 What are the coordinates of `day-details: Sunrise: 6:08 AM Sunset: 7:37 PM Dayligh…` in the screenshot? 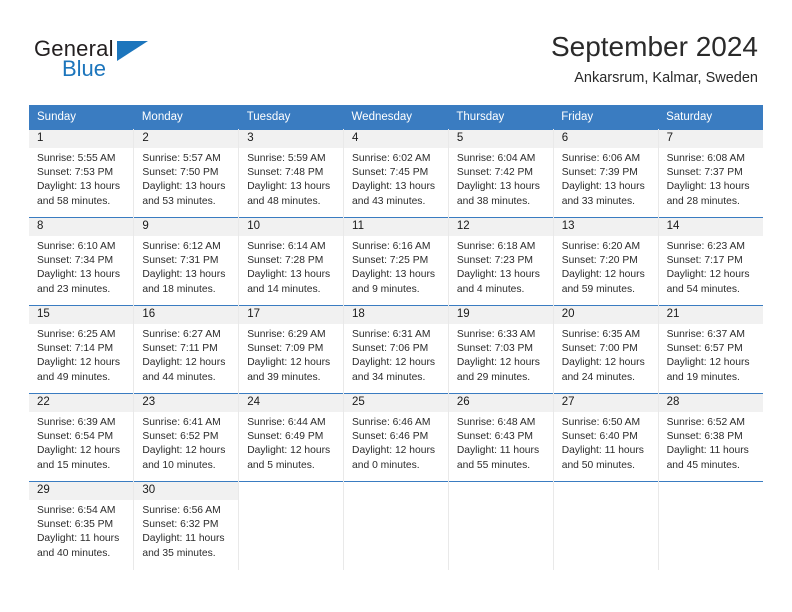 It's located at (711, 178).